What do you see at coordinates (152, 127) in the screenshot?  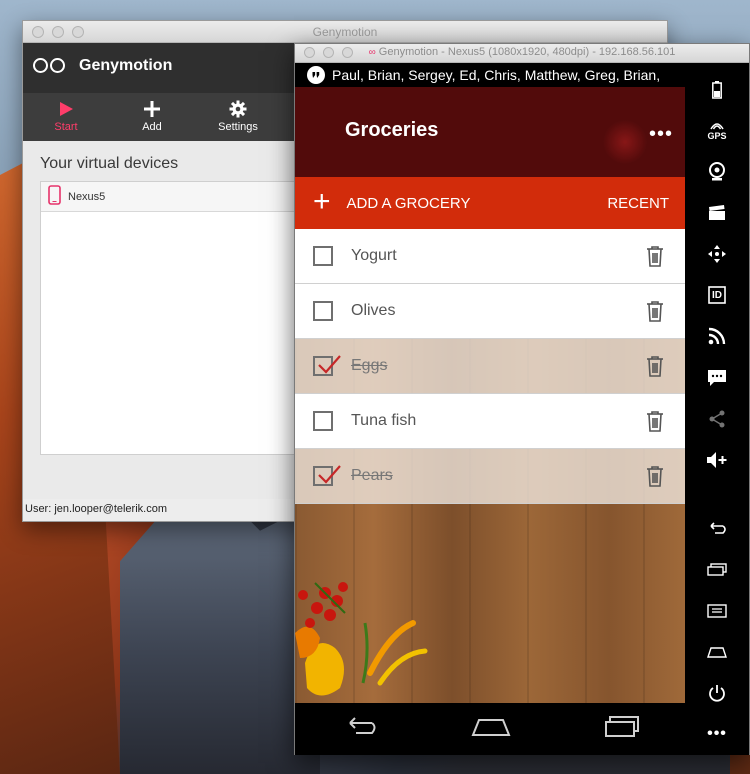 I see `add-label: Add` at bounding box center [152, 127].